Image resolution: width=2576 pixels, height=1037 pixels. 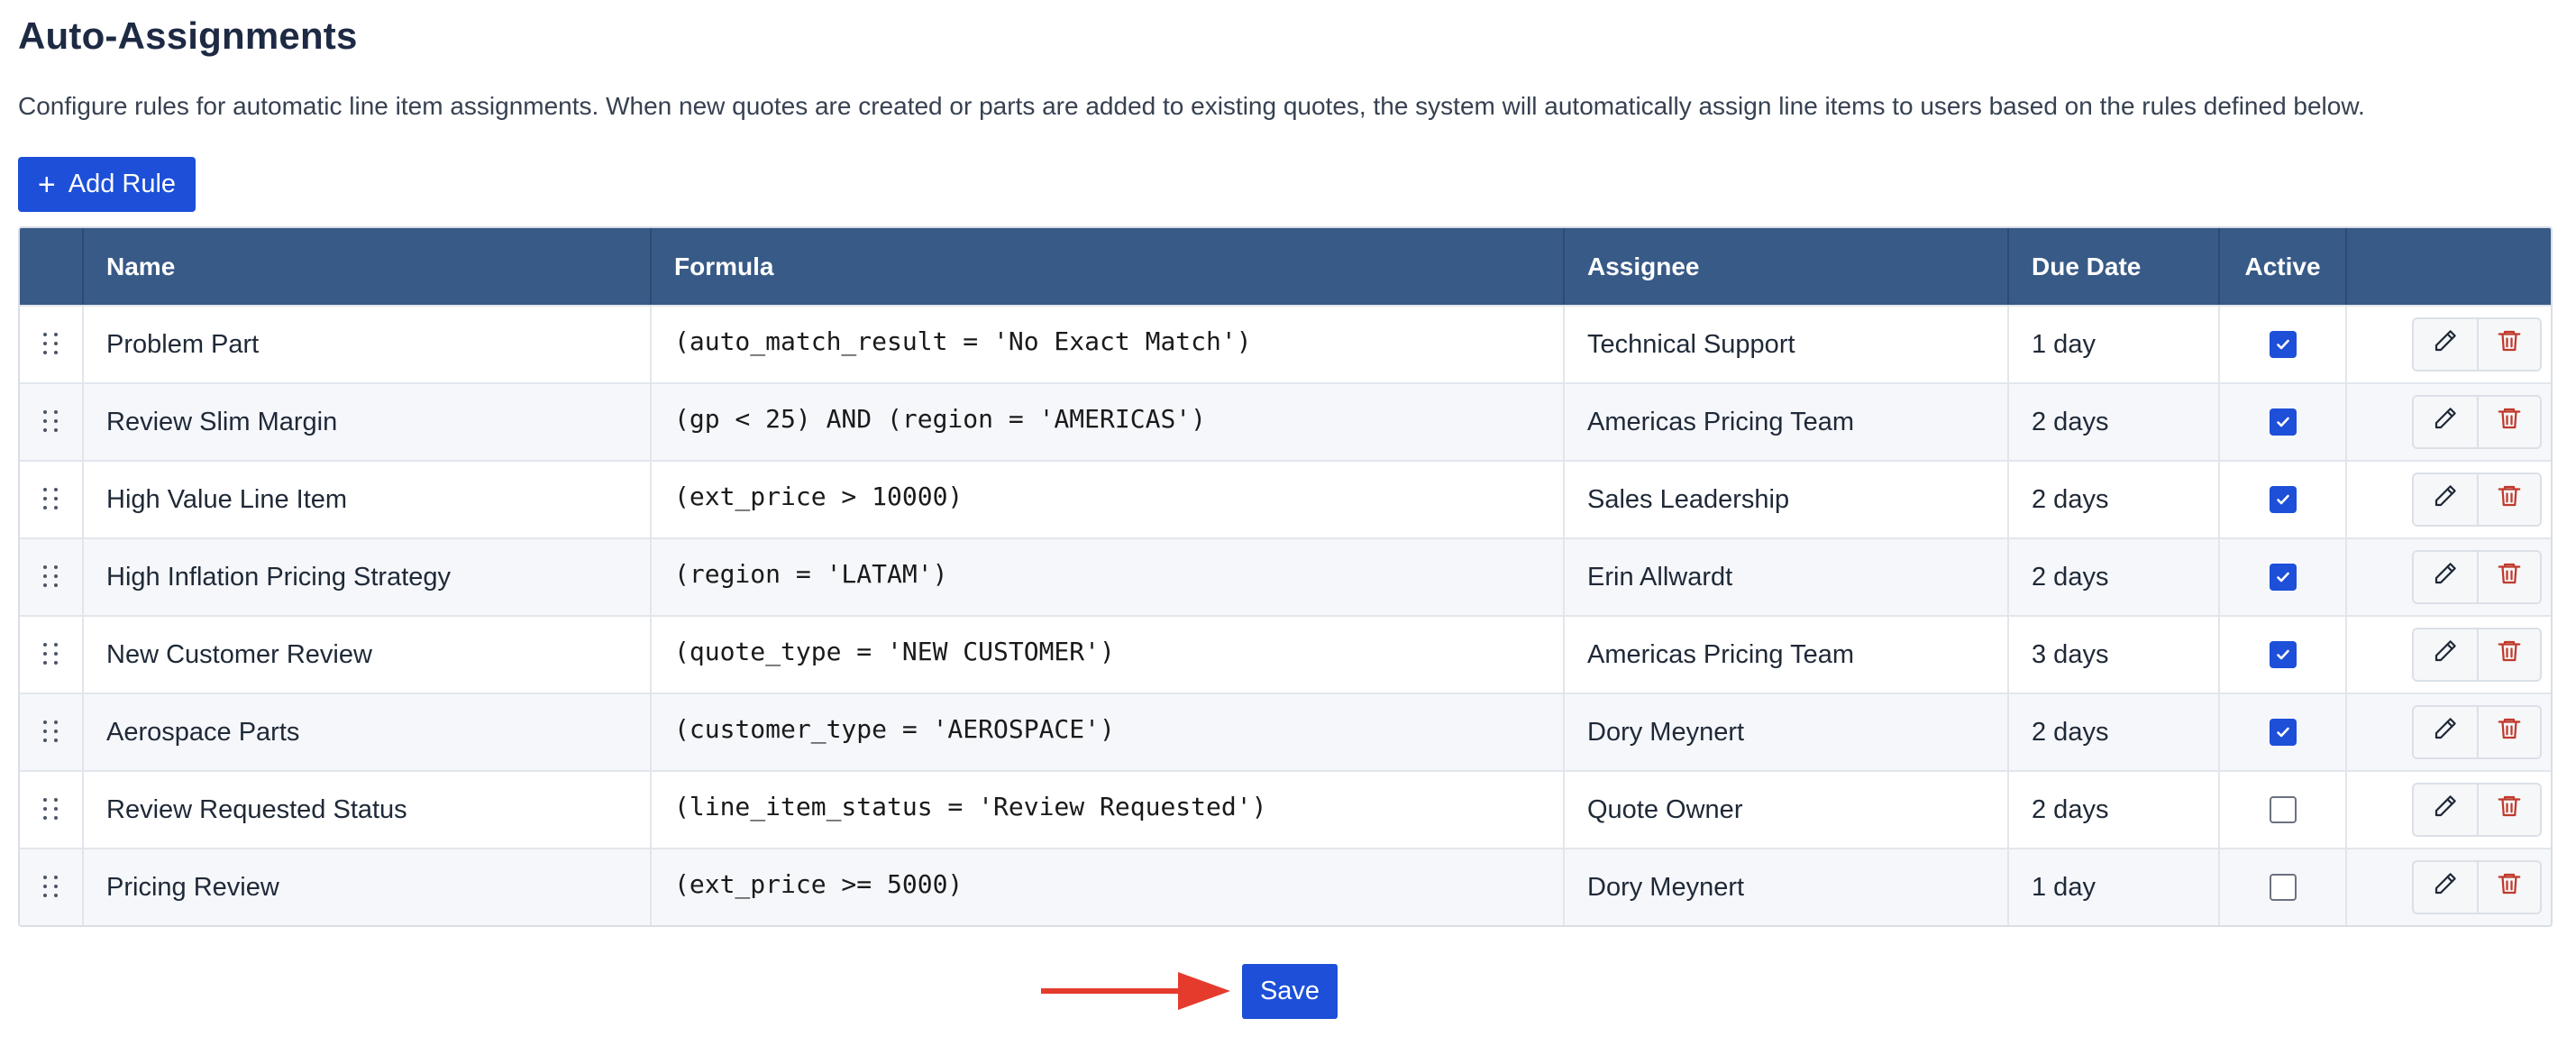 What do you see at coordinates (2283, 266) in the screenshot?
I see `header-active: Active` at bounding box center [2283, 266].